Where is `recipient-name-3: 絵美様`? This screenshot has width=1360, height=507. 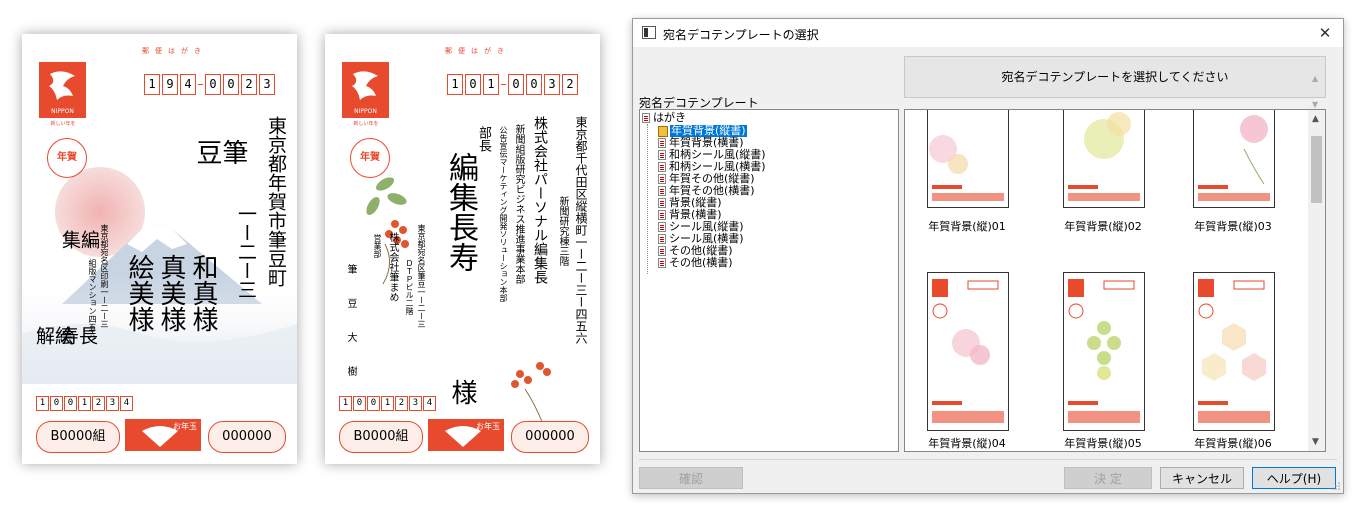 recipient-name-3: 絵美様 is located at coordinates (139, 293).